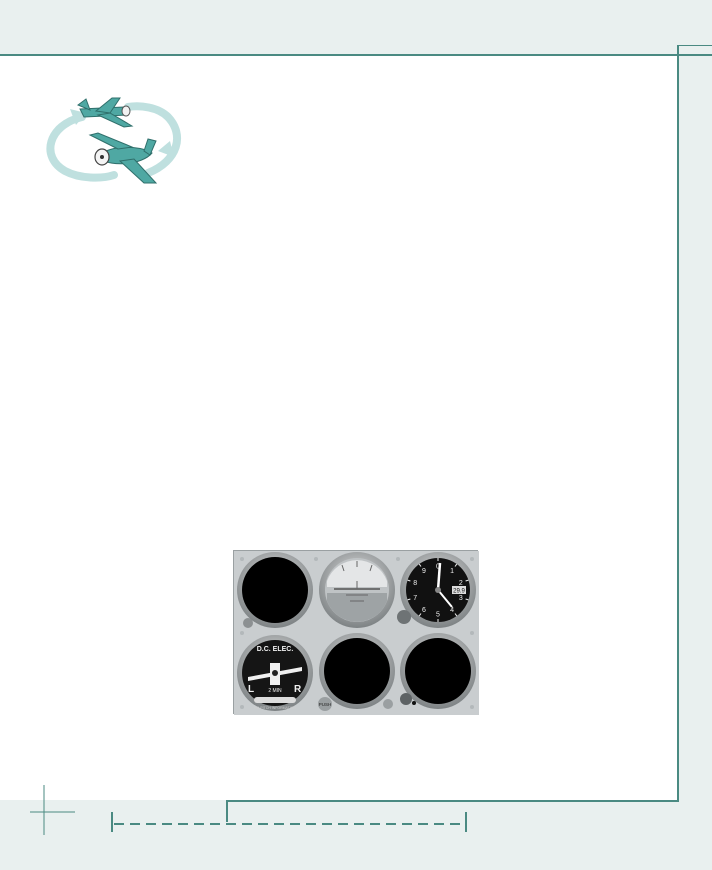 This screenshot has width=712, height=870. I want to click on corner-tick-top, so click(694, 45).